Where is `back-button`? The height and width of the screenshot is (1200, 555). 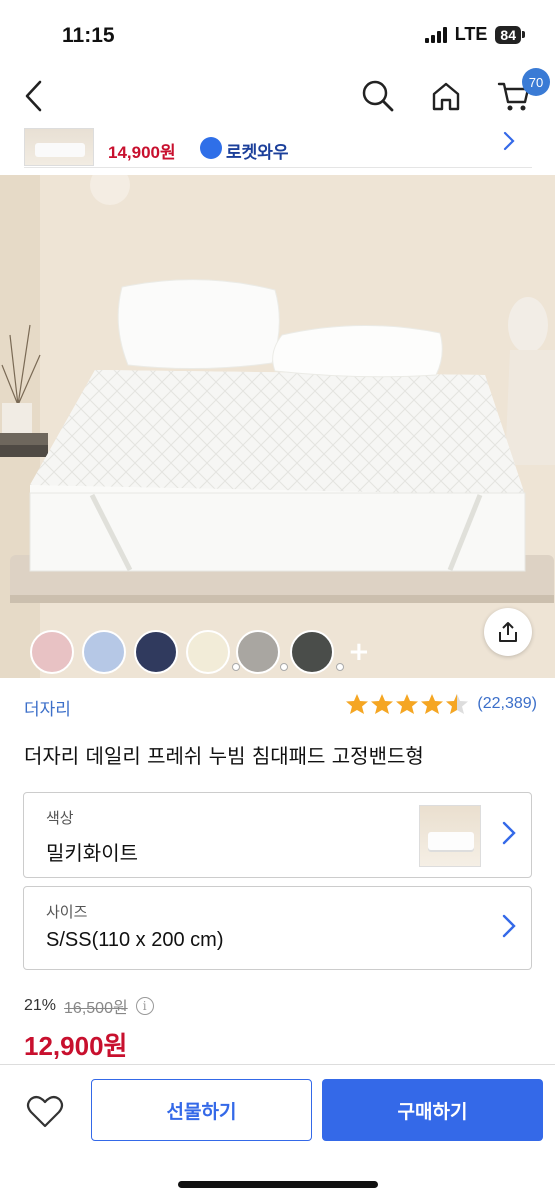
back-button is located at coordinates (34, 96).